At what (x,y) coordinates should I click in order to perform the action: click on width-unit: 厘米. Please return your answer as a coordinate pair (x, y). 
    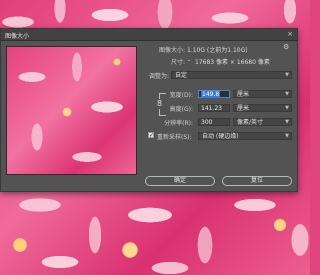
    Looking at the image, I should click on (243, 94).